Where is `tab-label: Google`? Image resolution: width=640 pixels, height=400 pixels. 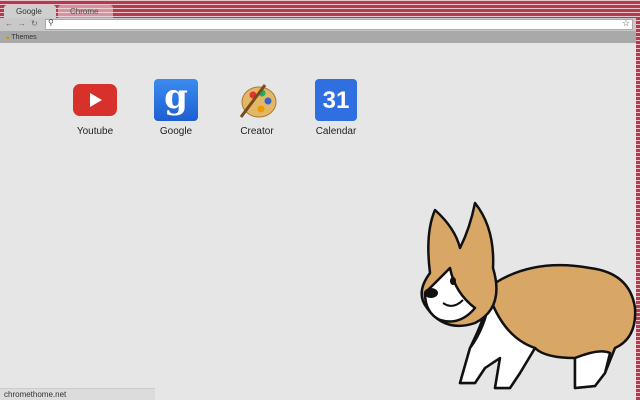
tab-label: Google is located at coordinates (29, 11).